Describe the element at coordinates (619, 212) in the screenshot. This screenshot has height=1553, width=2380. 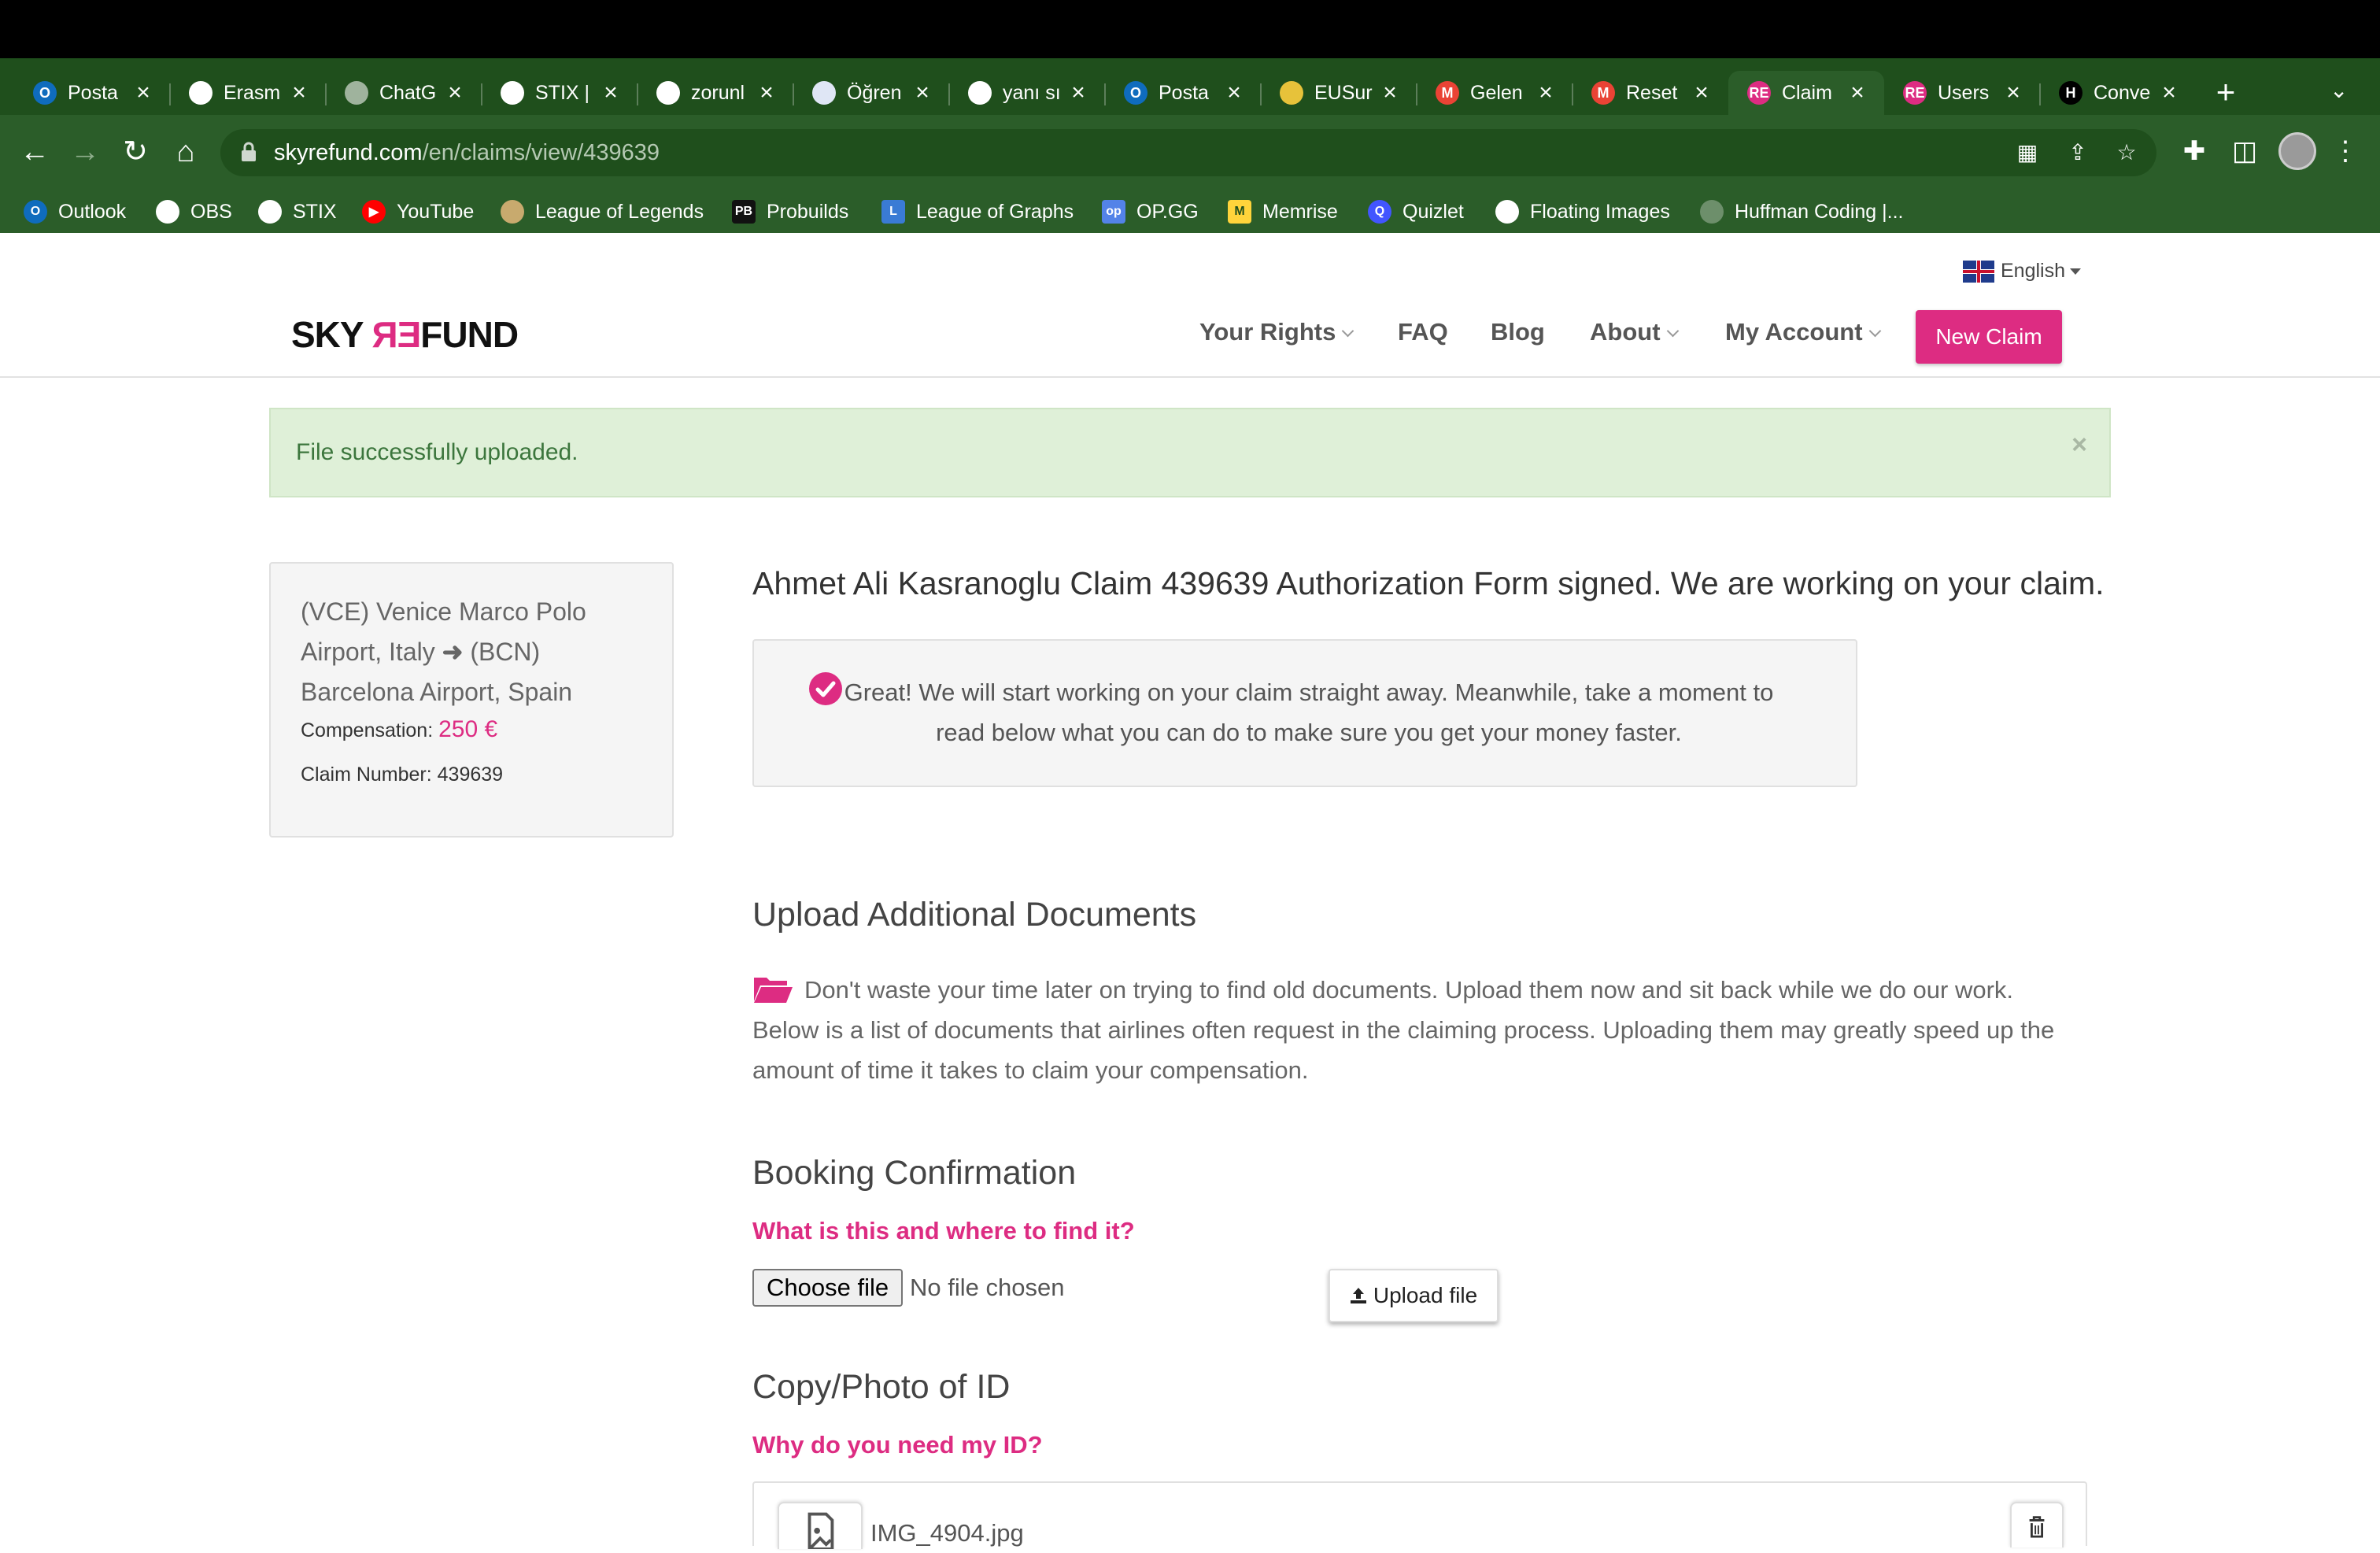
I see `bookmark-label: League of Legends` at that location.